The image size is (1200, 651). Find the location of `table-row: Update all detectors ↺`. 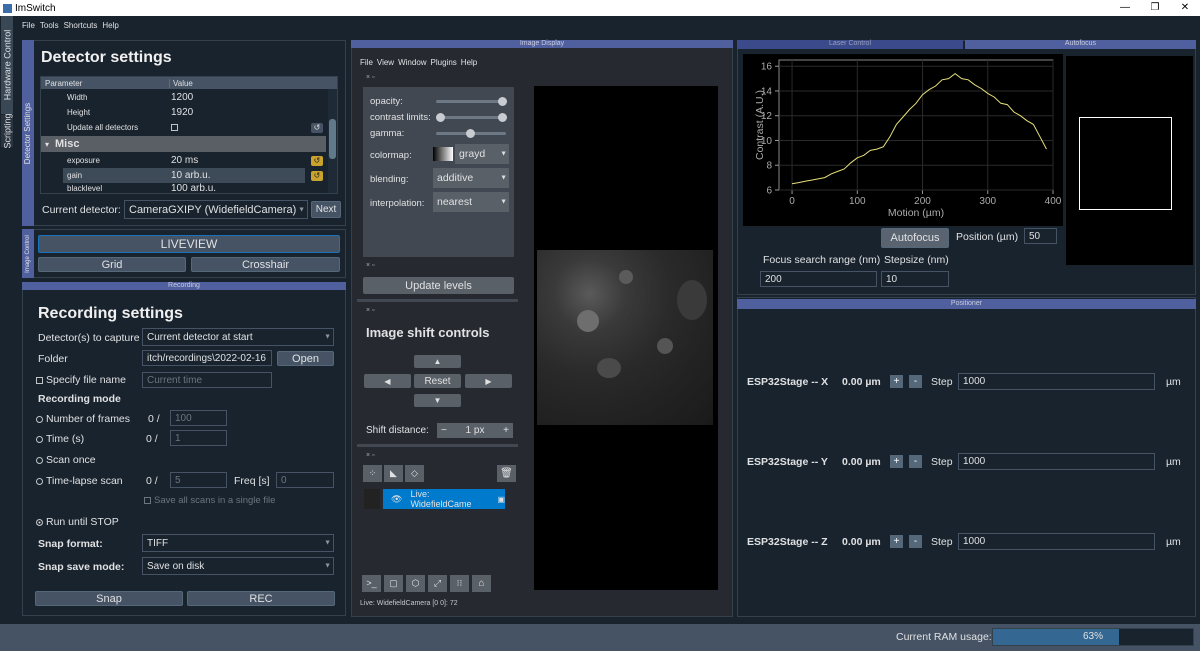

table-row: Update all detectors ↺ is located at coordinates (186, 127).